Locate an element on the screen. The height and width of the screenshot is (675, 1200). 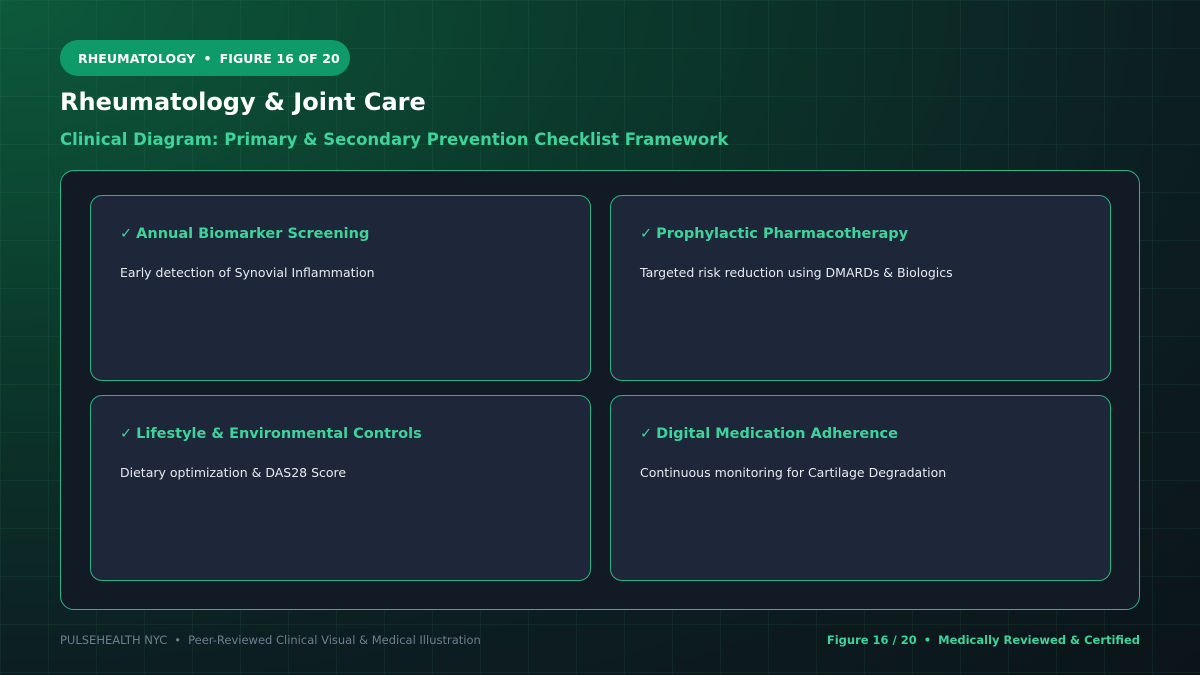
badge-figure: FIGURE 16 OF 20 is located at coordinates (279, 58).